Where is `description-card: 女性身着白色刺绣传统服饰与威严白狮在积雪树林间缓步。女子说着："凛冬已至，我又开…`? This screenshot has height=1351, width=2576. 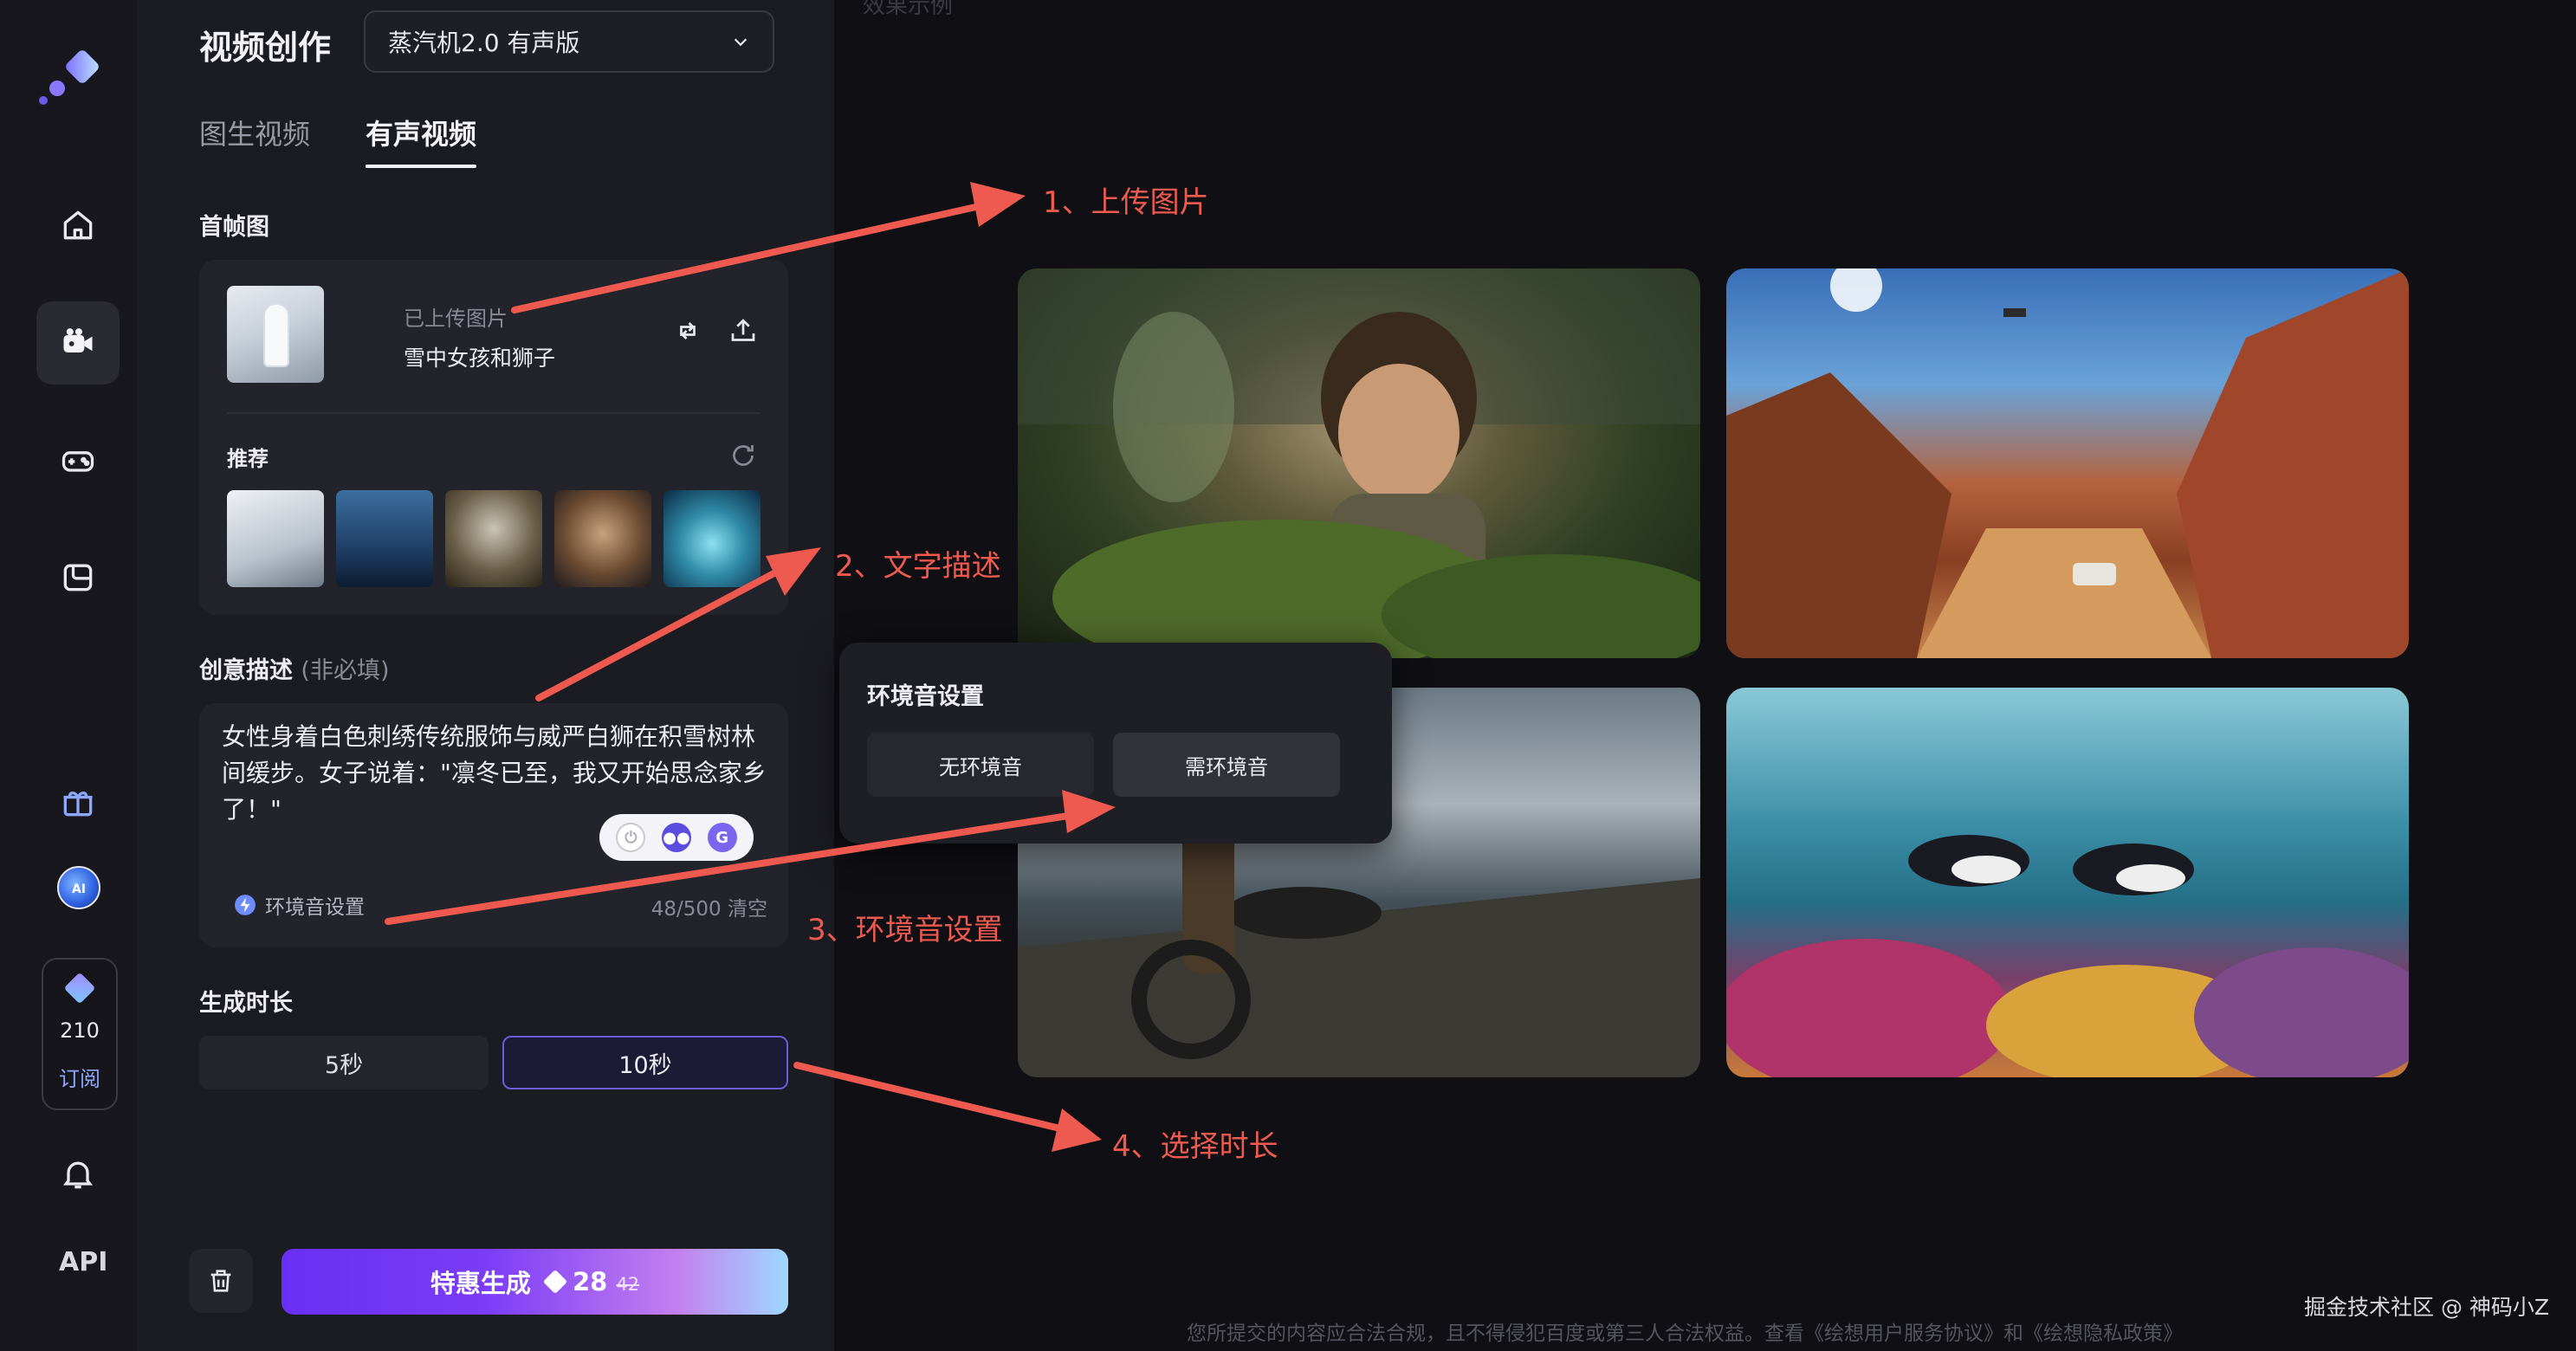
description-card: 女性身着白色刺绣传统服饰与威严白狮在积雪树林间缓步。女子说着："凛冬已至，我又开… is located at coordinates (493, 825).